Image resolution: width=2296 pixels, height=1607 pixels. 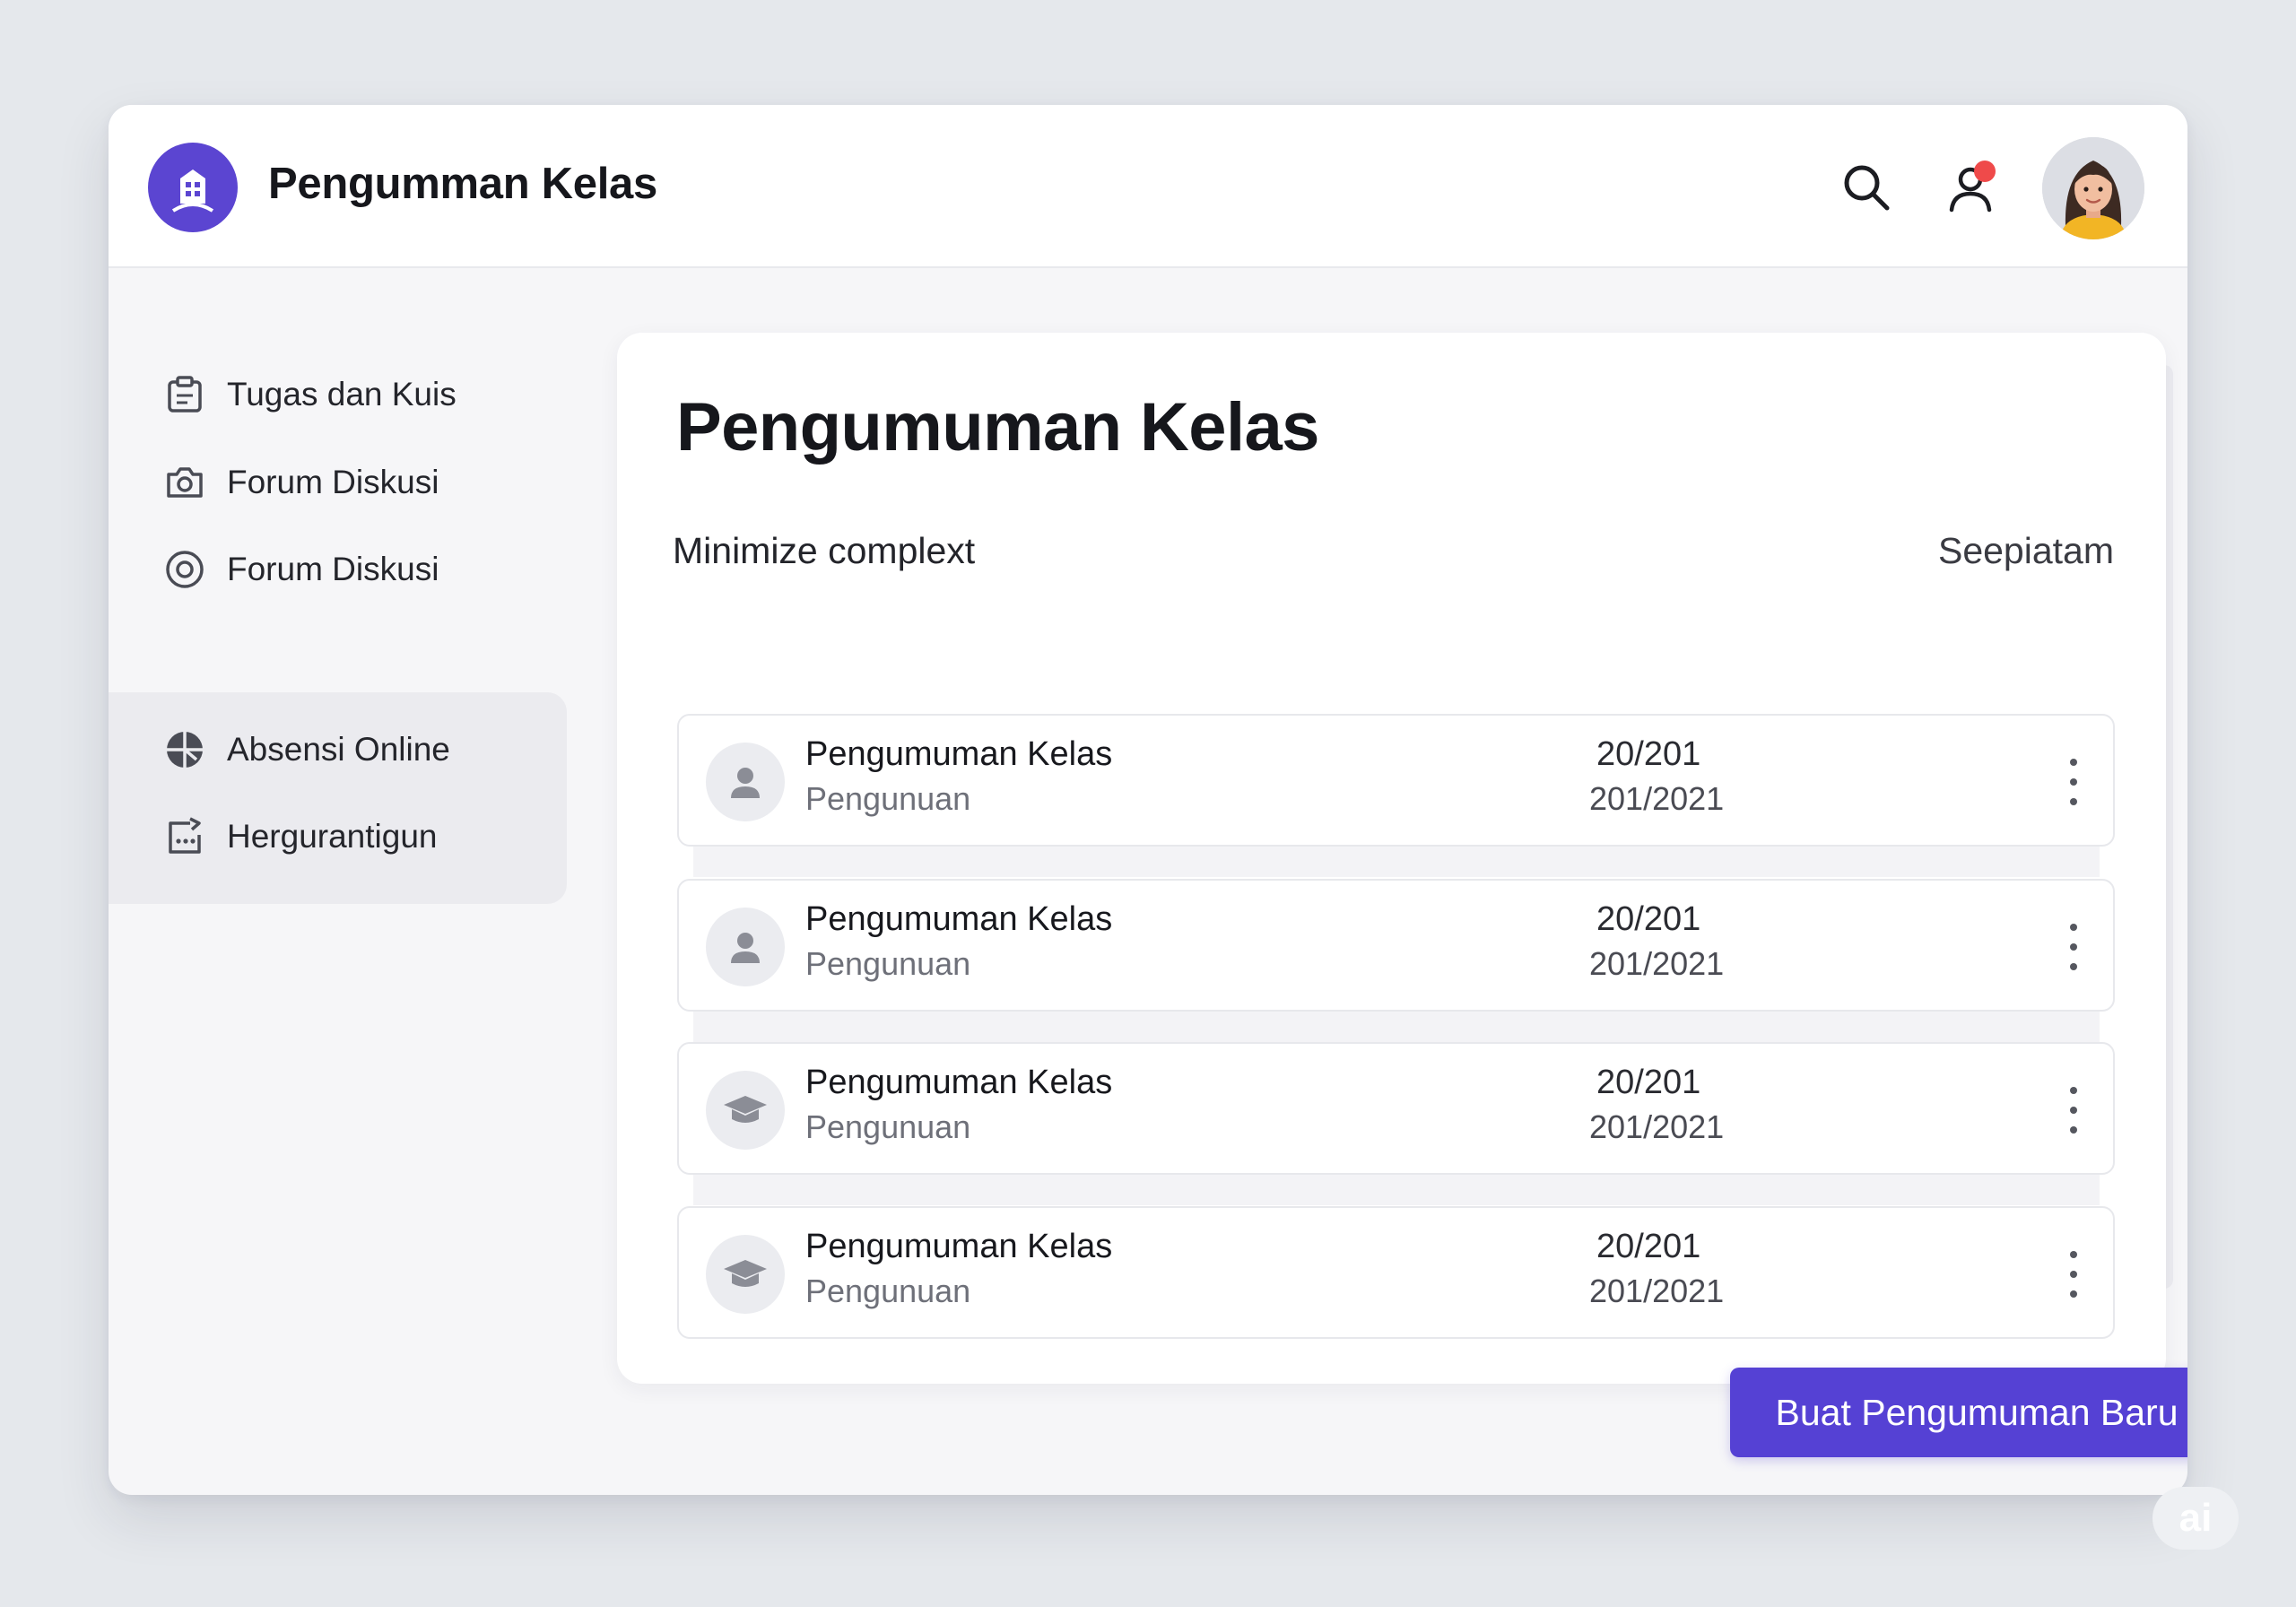 What do you see at coordinates (193, 188) in the screenshot?
I see `building-logo-icon` at bounding box center [193, 188].